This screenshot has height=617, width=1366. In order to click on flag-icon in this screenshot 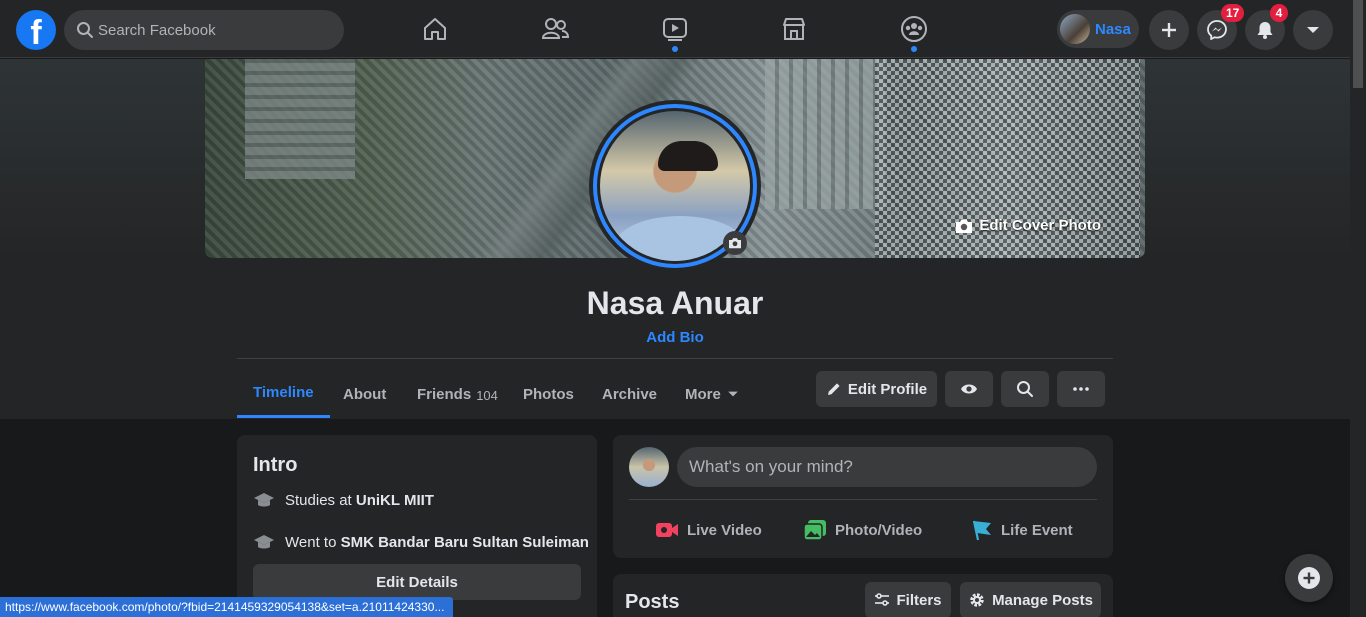, I will do `click(981, 530)`.